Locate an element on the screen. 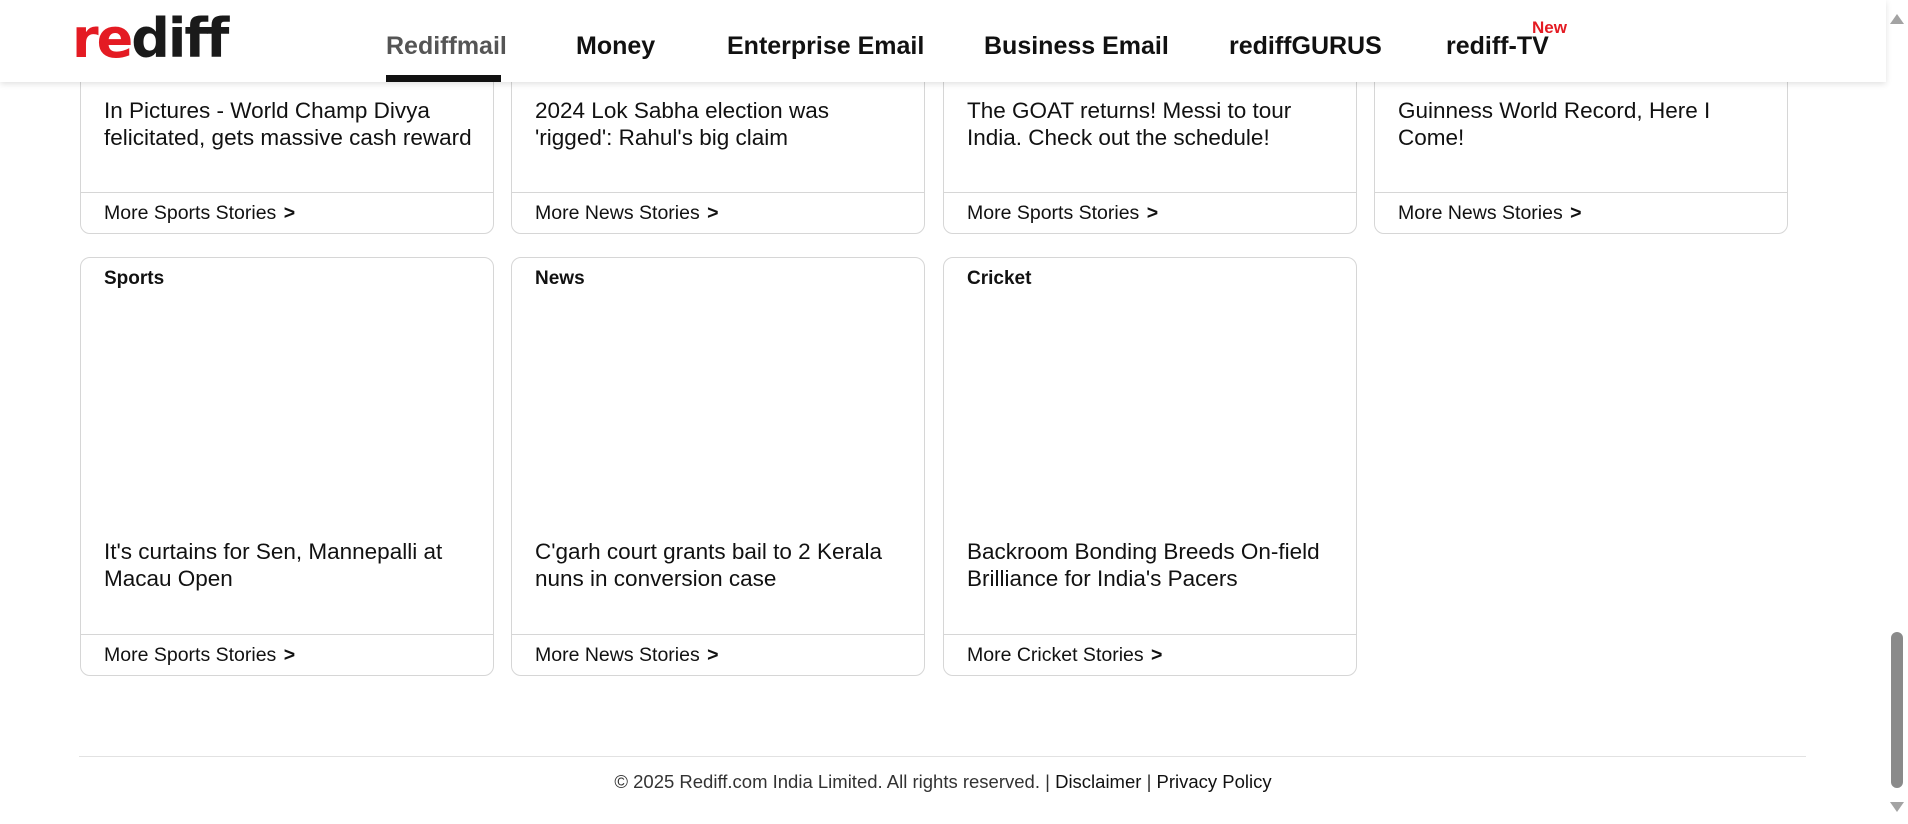 The height and width of the screenshot is (824, 1908). scroll-down-arrow-icon is located at coordinates (1897, 807).